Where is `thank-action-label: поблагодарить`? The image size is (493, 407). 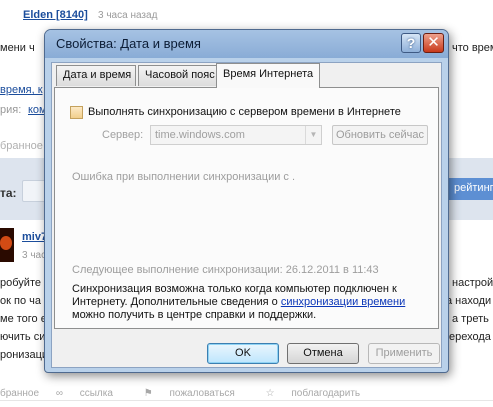 thank-action-label: поблагодарить is located at coordinates (326, 393).